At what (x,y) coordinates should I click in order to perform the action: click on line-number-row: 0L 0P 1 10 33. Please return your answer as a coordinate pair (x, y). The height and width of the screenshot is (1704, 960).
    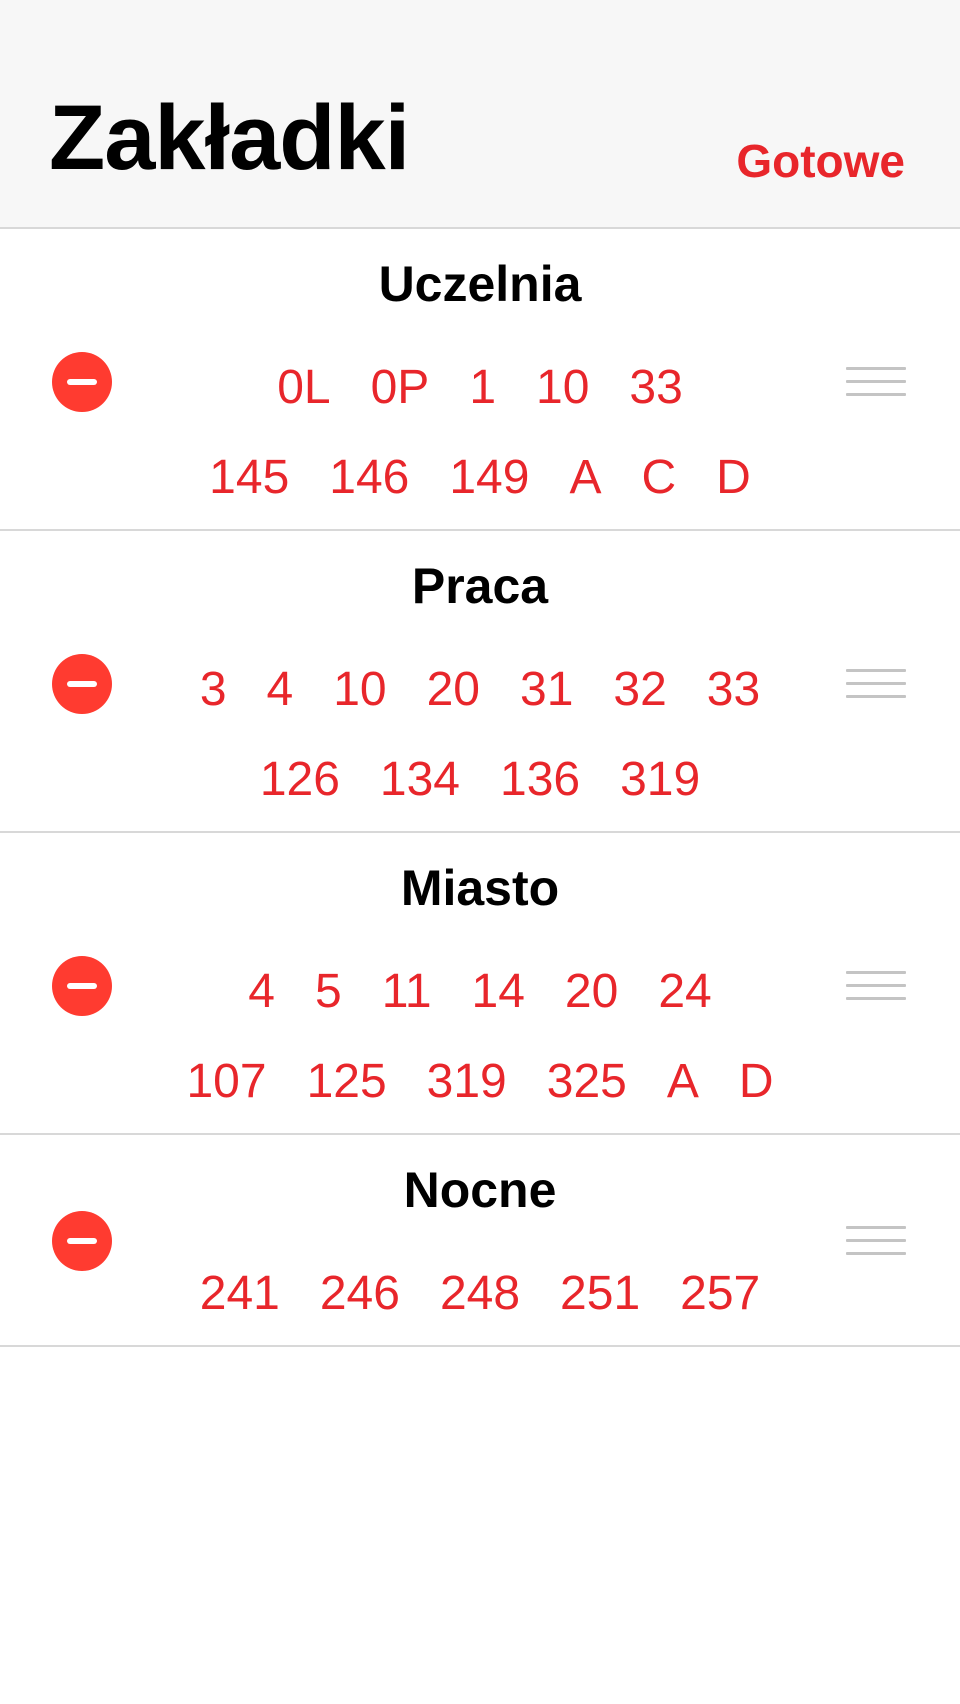
    Looking at the image, I should click on (480, 388).